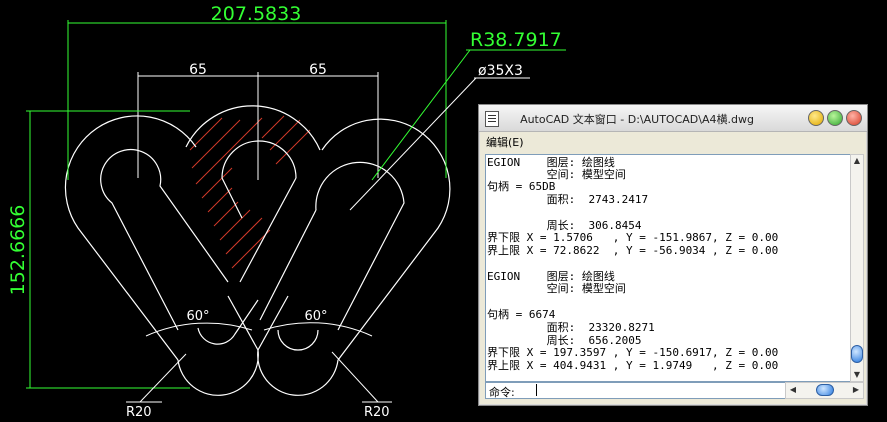 The width and height of the screenshot is (887, 422). I want to click on text-window-title: AutoCAD 文本窗口 - D:\AUTOCAD\A4横.dwg, so click(637, 119).